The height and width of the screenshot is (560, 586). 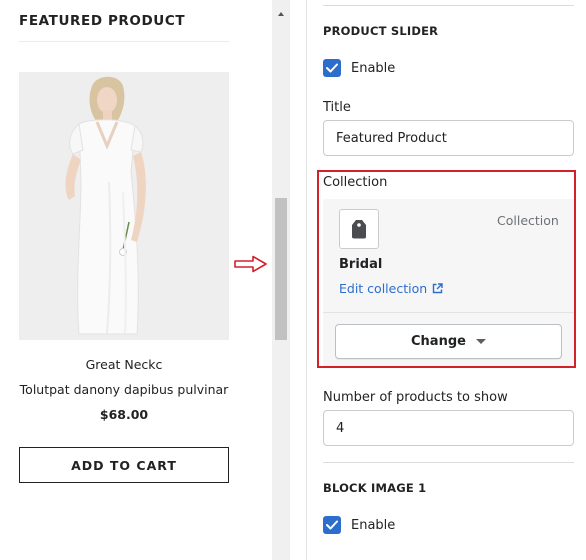 I want to click on collection-type-label: Collection, so click(x=528, y=220).